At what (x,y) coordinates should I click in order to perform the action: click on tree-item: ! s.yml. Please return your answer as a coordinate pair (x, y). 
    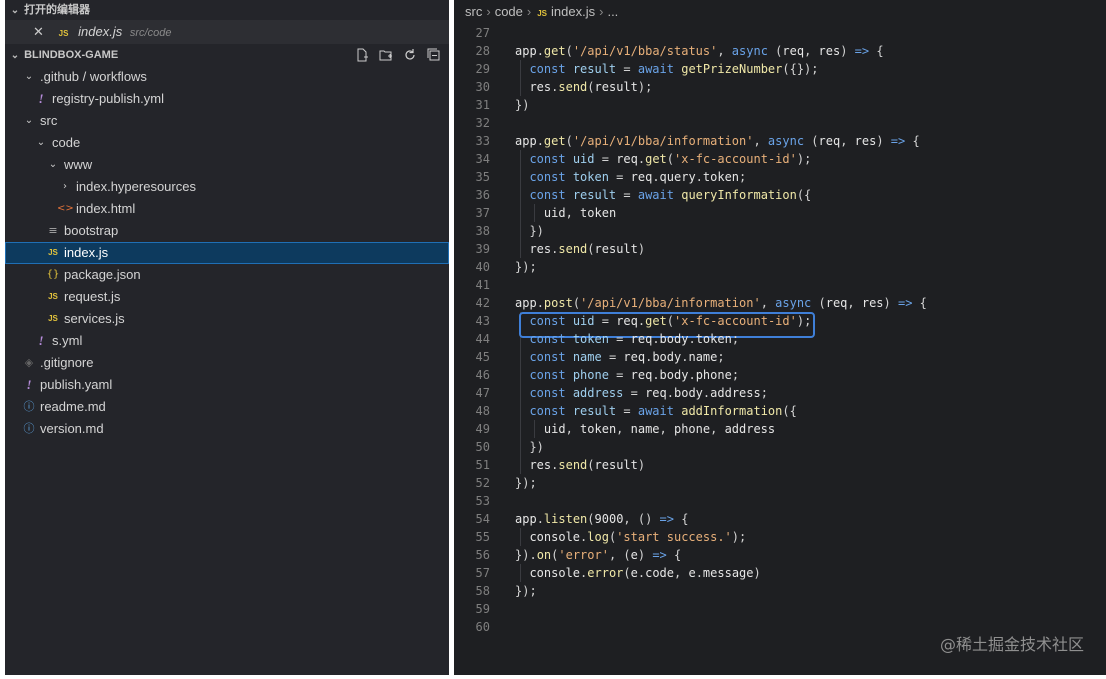
    Looking at the image, I should click on (227, 341).